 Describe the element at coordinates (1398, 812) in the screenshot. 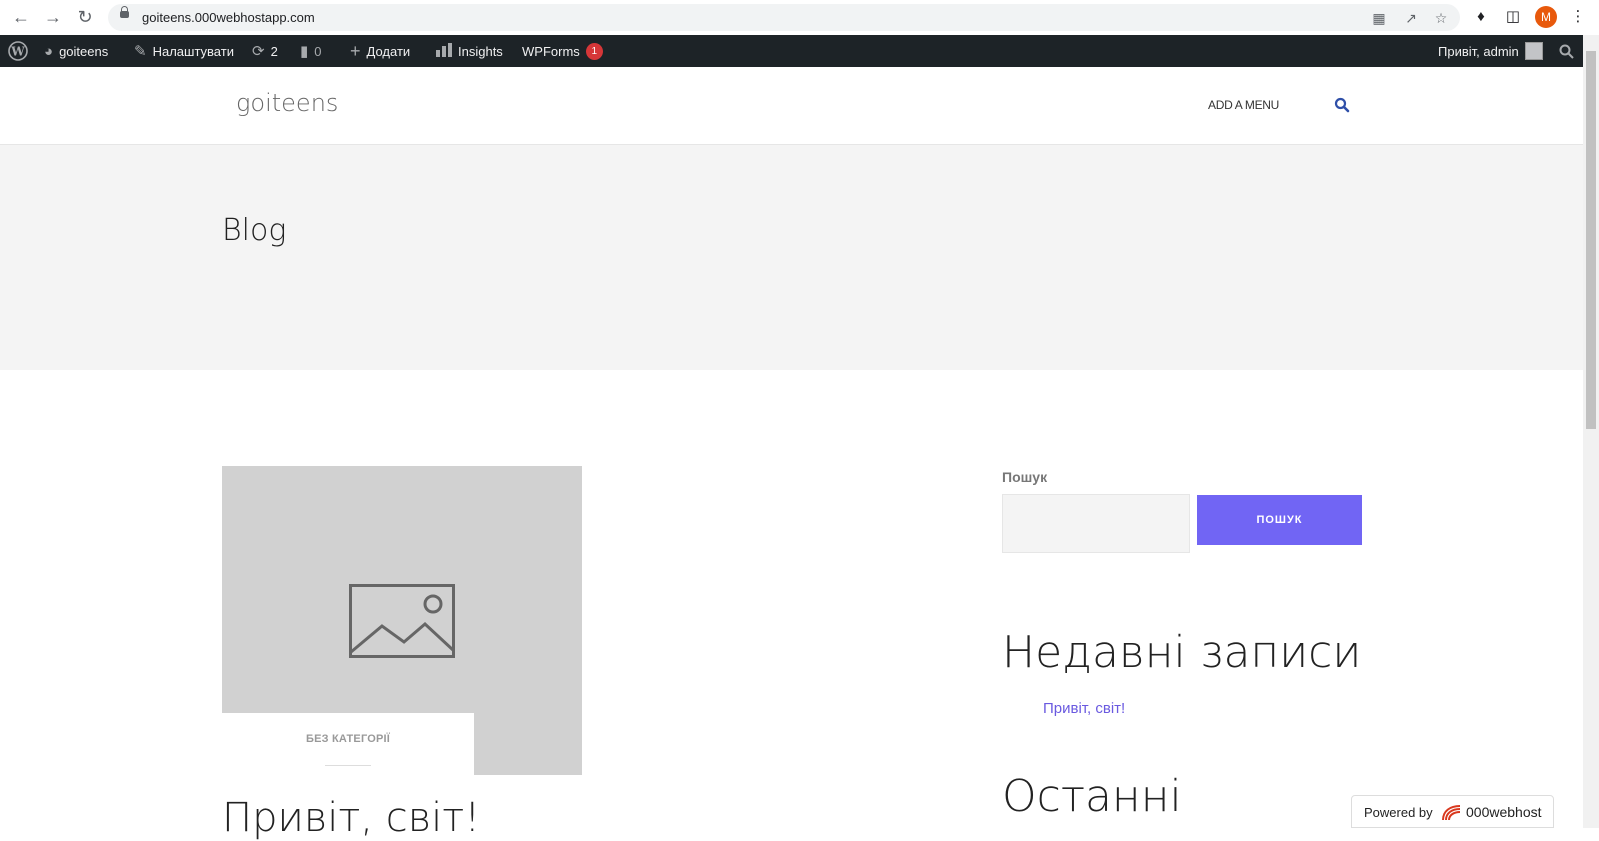

I see `powered-by-text: Powered by` at that location.